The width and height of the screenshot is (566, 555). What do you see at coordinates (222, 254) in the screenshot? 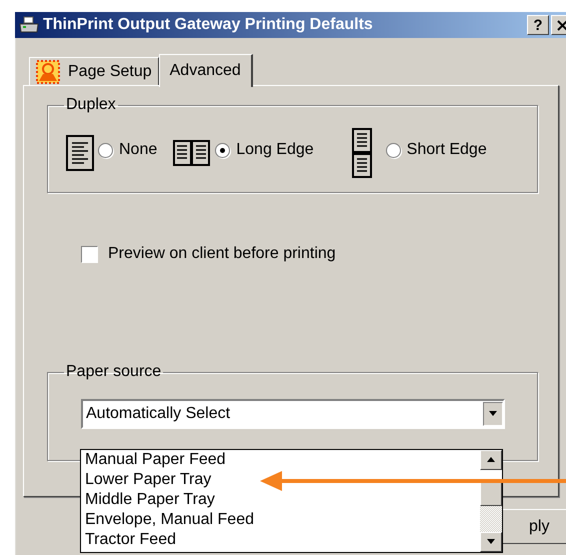
I see `checkbox-label: Preview on client before printing` at bounding box center [222, 254].